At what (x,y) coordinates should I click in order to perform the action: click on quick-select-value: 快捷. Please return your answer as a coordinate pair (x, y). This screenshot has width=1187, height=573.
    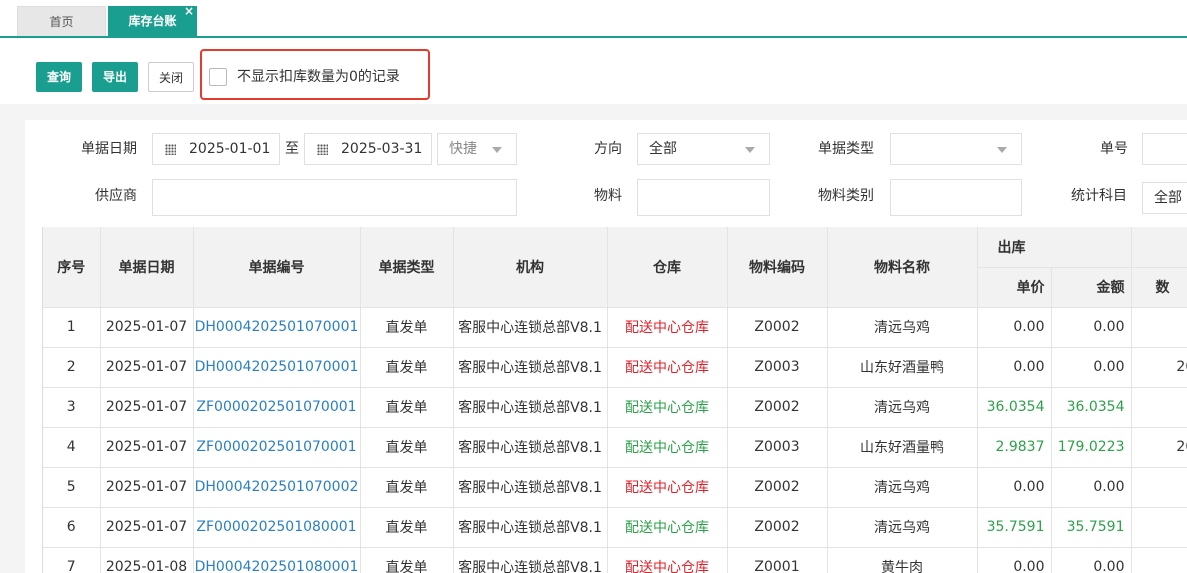
    Looking at the image, I should click on (463, 149).